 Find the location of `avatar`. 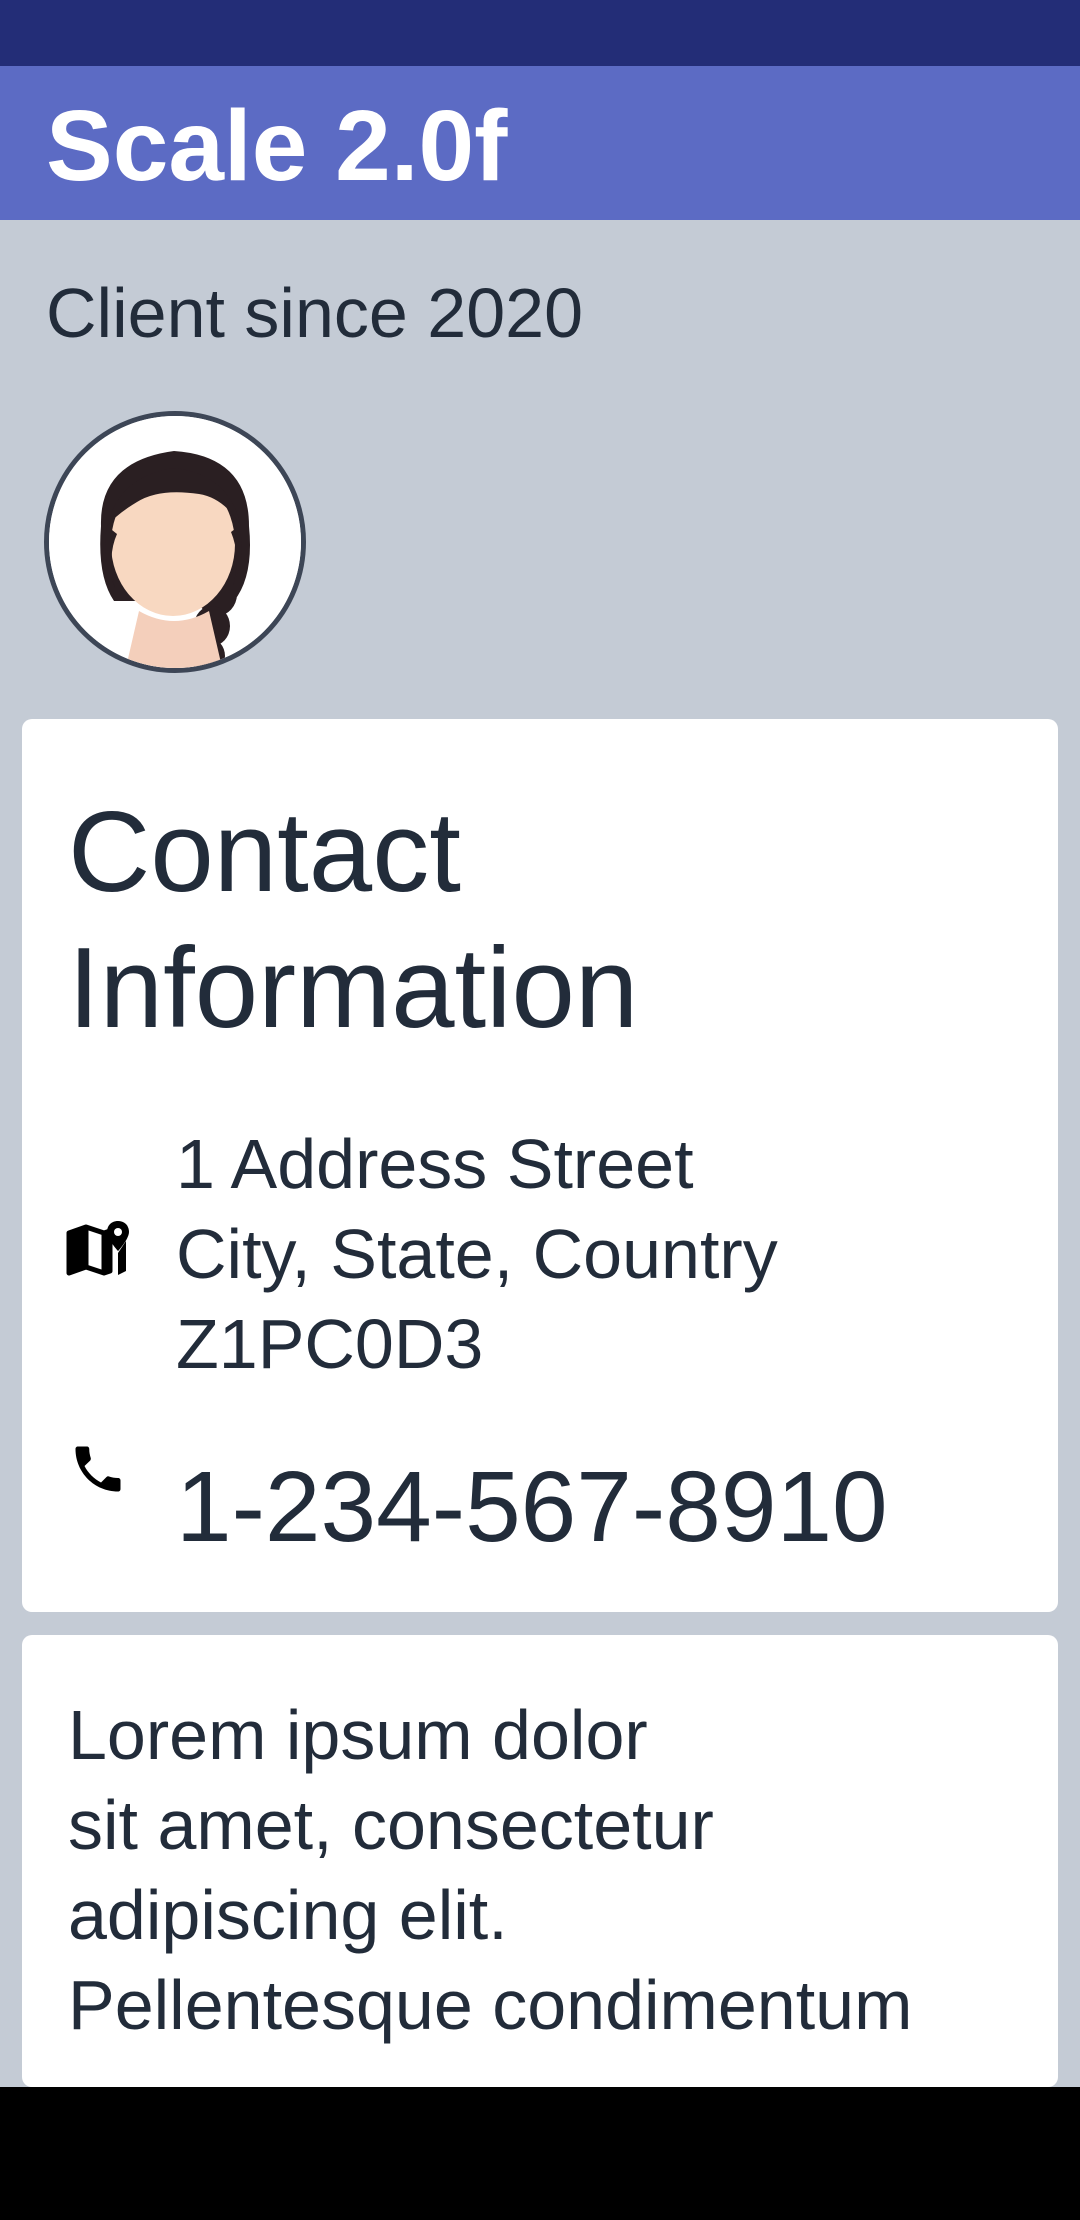

avatar is located at coordinates (175, 542).